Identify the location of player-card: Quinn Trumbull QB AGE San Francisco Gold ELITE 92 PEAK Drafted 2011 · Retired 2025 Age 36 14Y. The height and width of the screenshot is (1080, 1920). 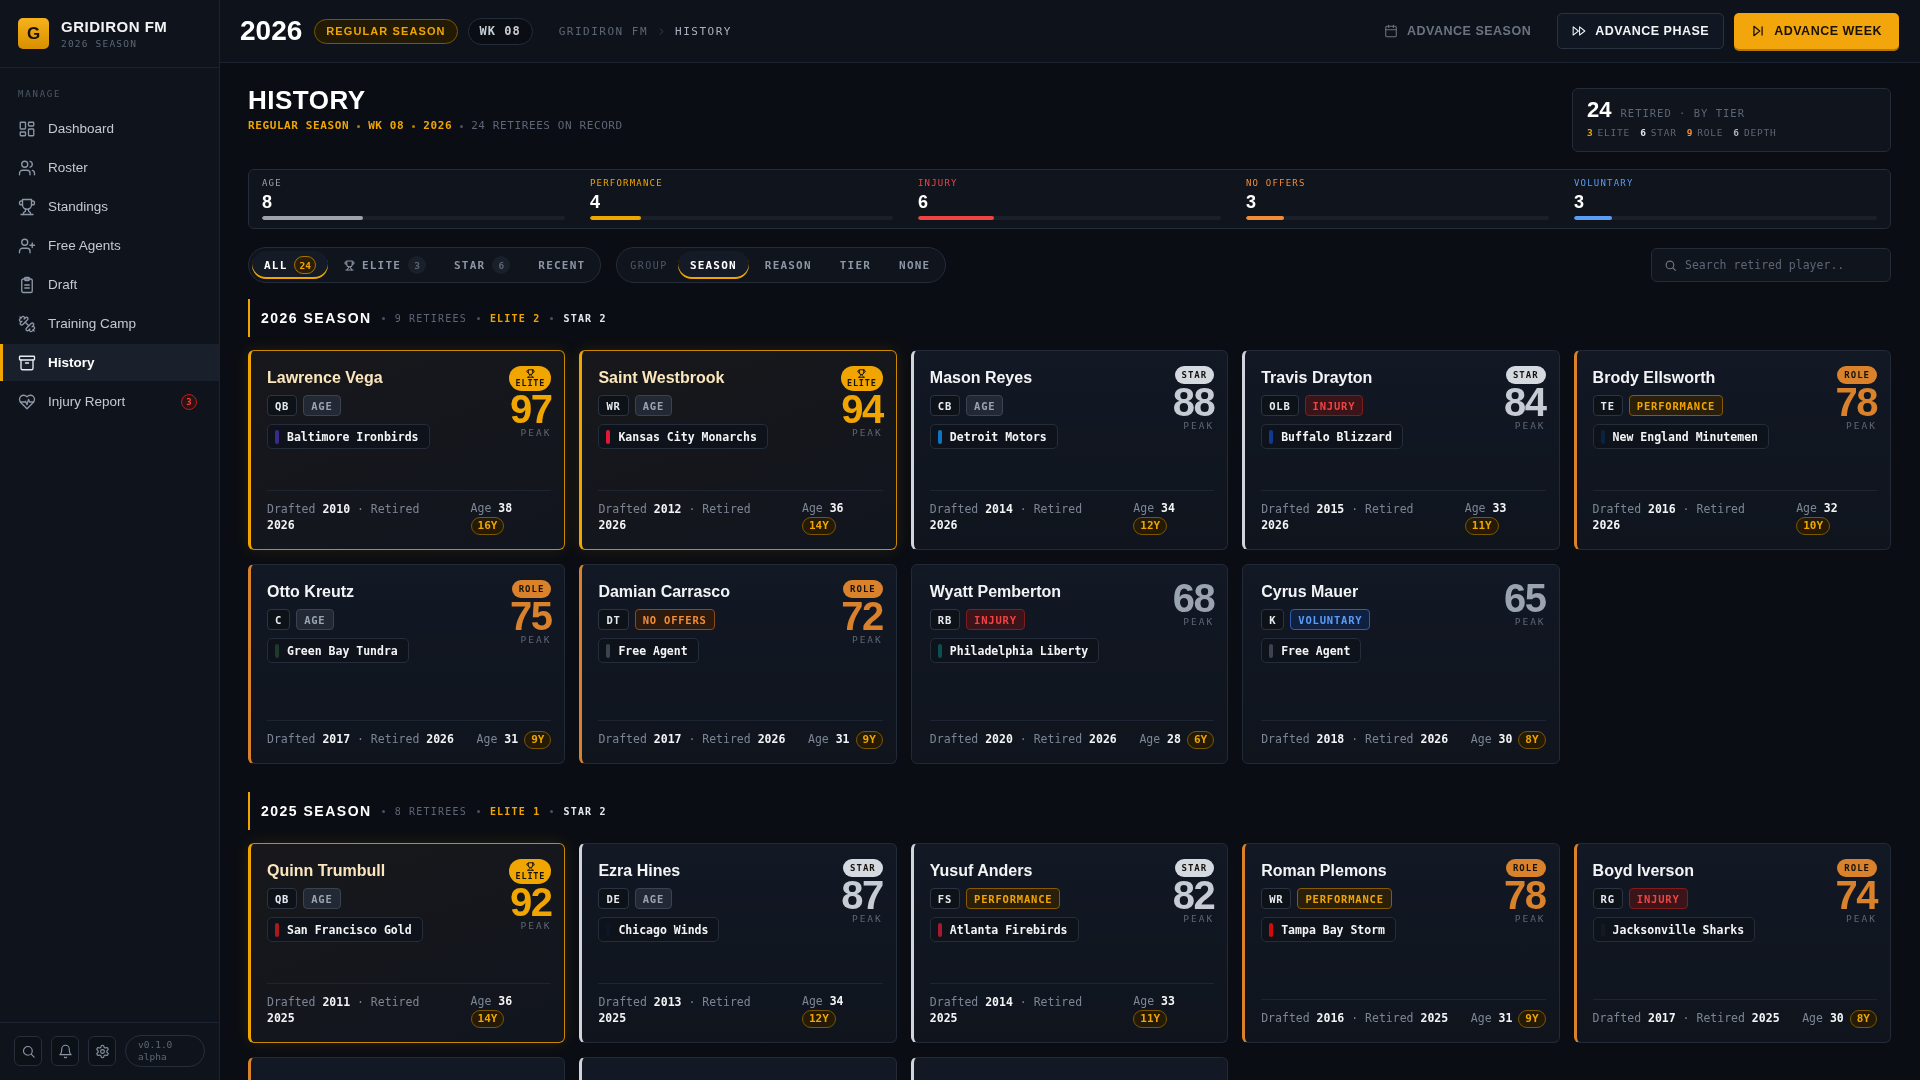
(407, 943).